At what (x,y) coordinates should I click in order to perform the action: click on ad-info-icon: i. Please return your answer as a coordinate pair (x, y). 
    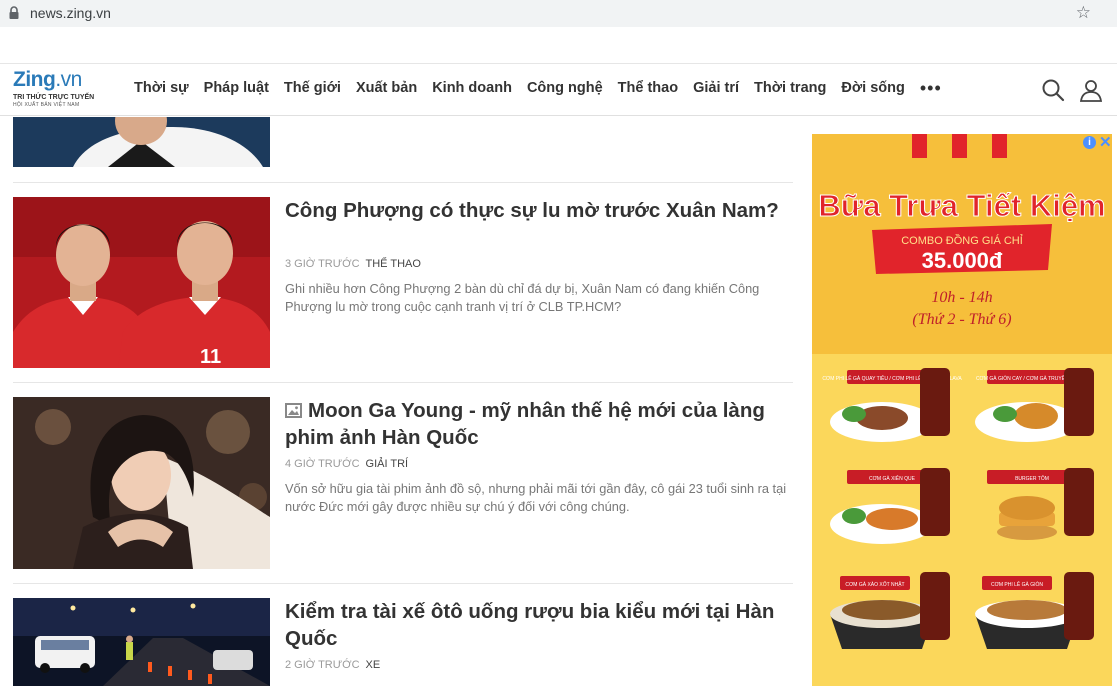
    Looking at the image, I should click on (1089, 142).